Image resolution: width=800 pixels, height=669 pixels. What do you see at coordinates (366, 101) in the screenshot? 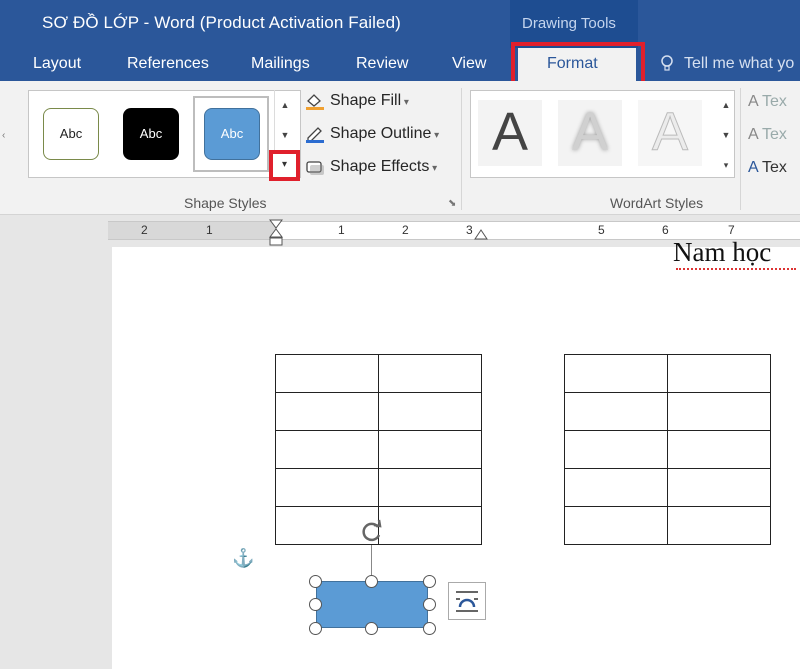
I see `shape-fill-label: Shape Fill` at bounding box center [366, 101].